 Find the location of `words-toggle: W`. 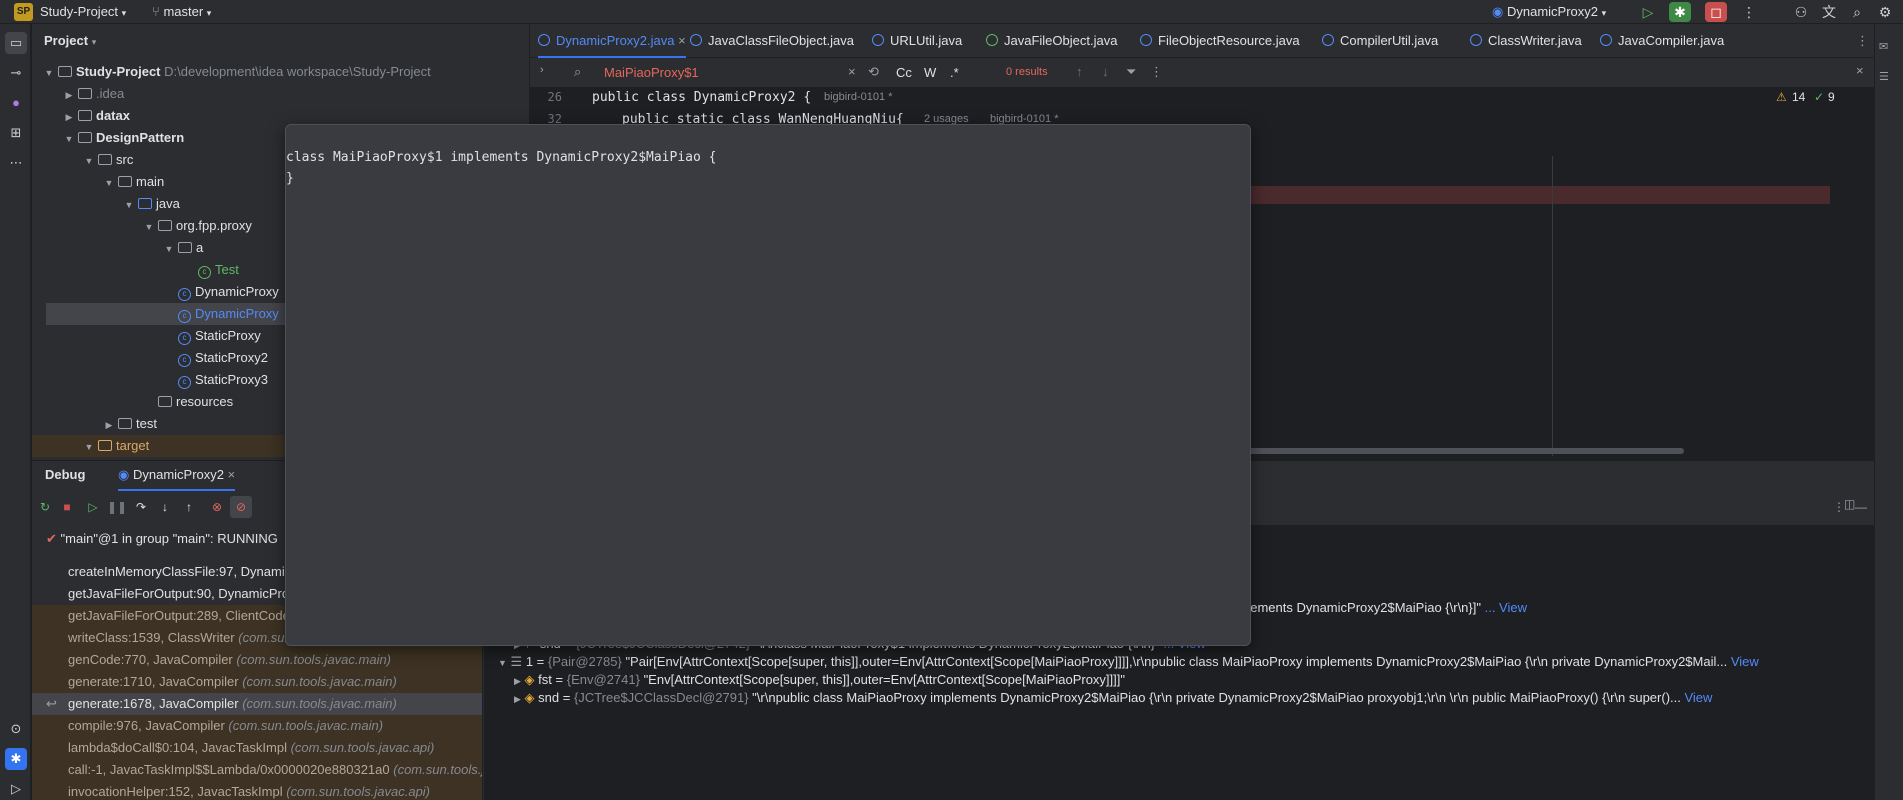

words-toggle: W is located at coordinates (930, 72).